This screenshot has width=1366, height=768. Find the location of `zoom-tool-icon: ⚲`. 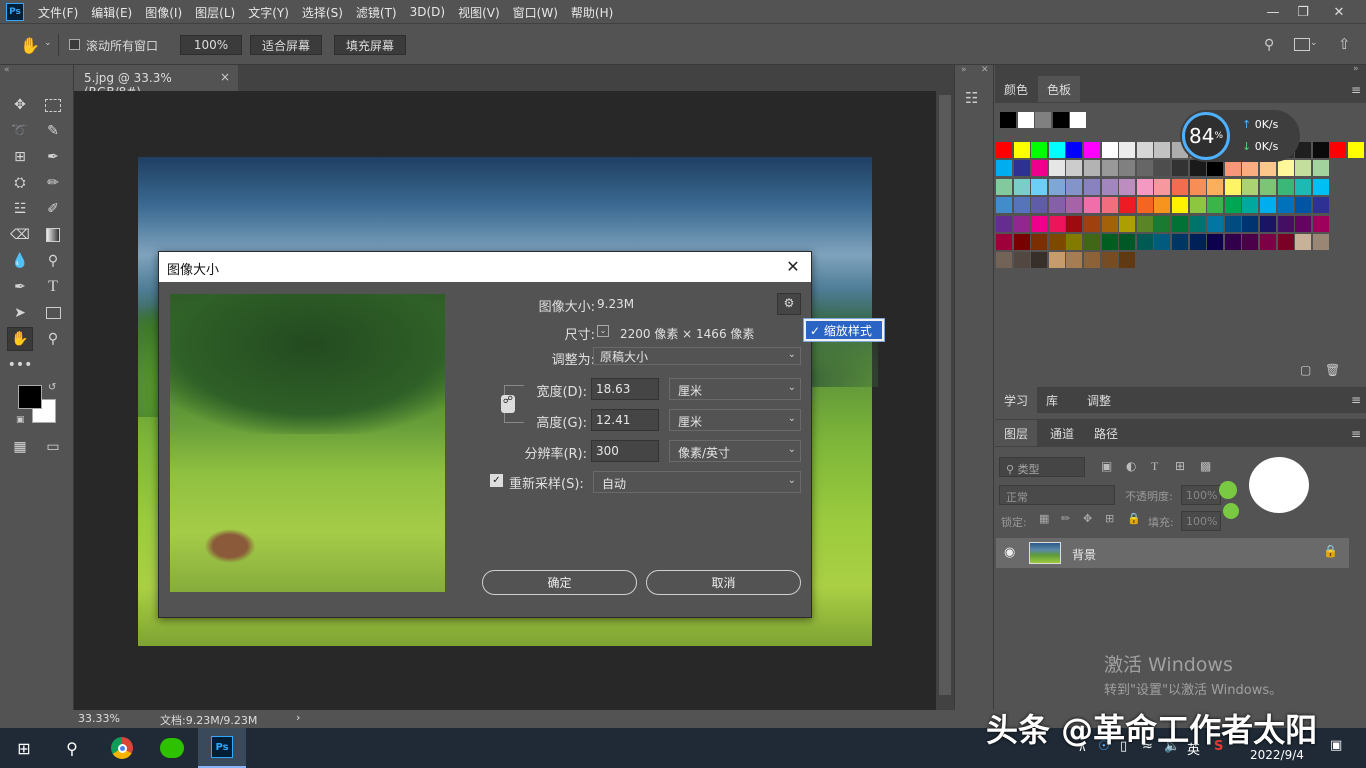

zoom-tool-icon: ⚲ is located at coordinates (53, 339).